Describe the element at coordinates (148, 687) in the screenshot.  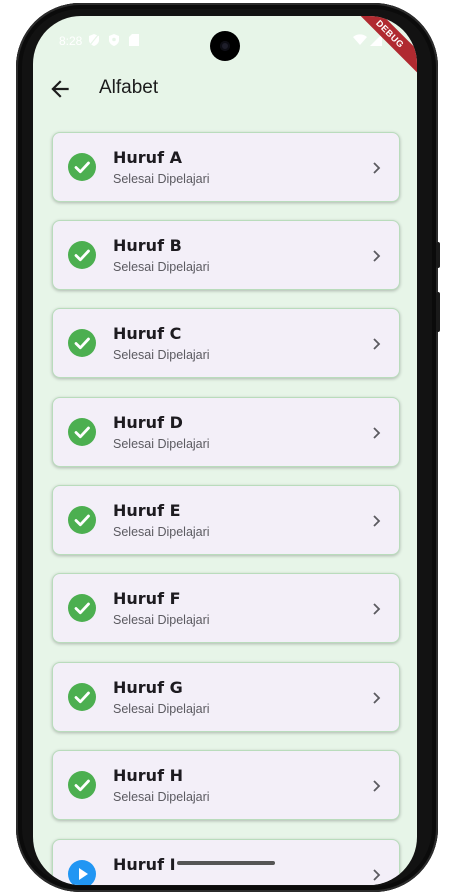
I see `item-title: Huruf G` at that location.